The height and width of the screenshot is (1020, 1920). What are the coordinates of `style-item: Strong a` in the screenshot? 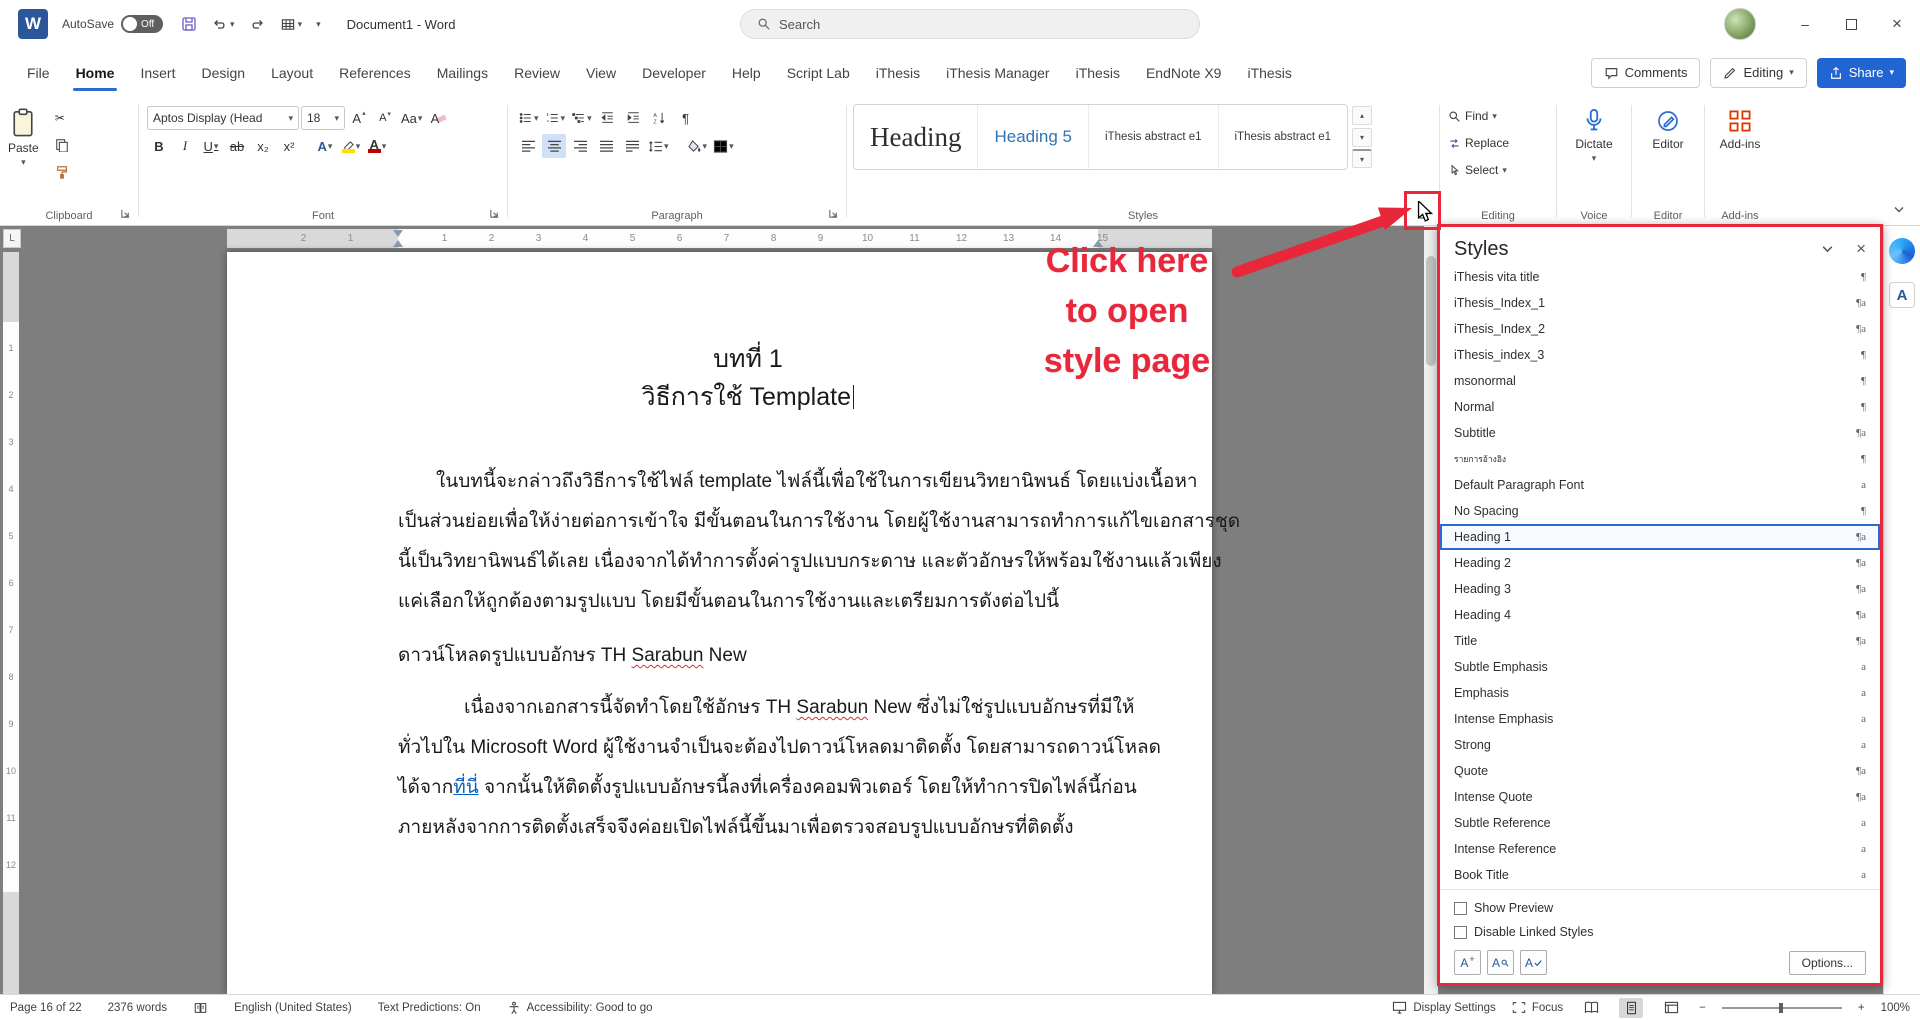 It's located at (1660, 745).